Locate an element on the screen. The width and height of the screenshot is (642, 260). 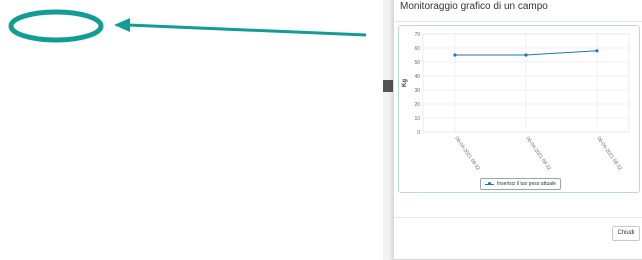
footer-divider is located at coordinates (518, 217).